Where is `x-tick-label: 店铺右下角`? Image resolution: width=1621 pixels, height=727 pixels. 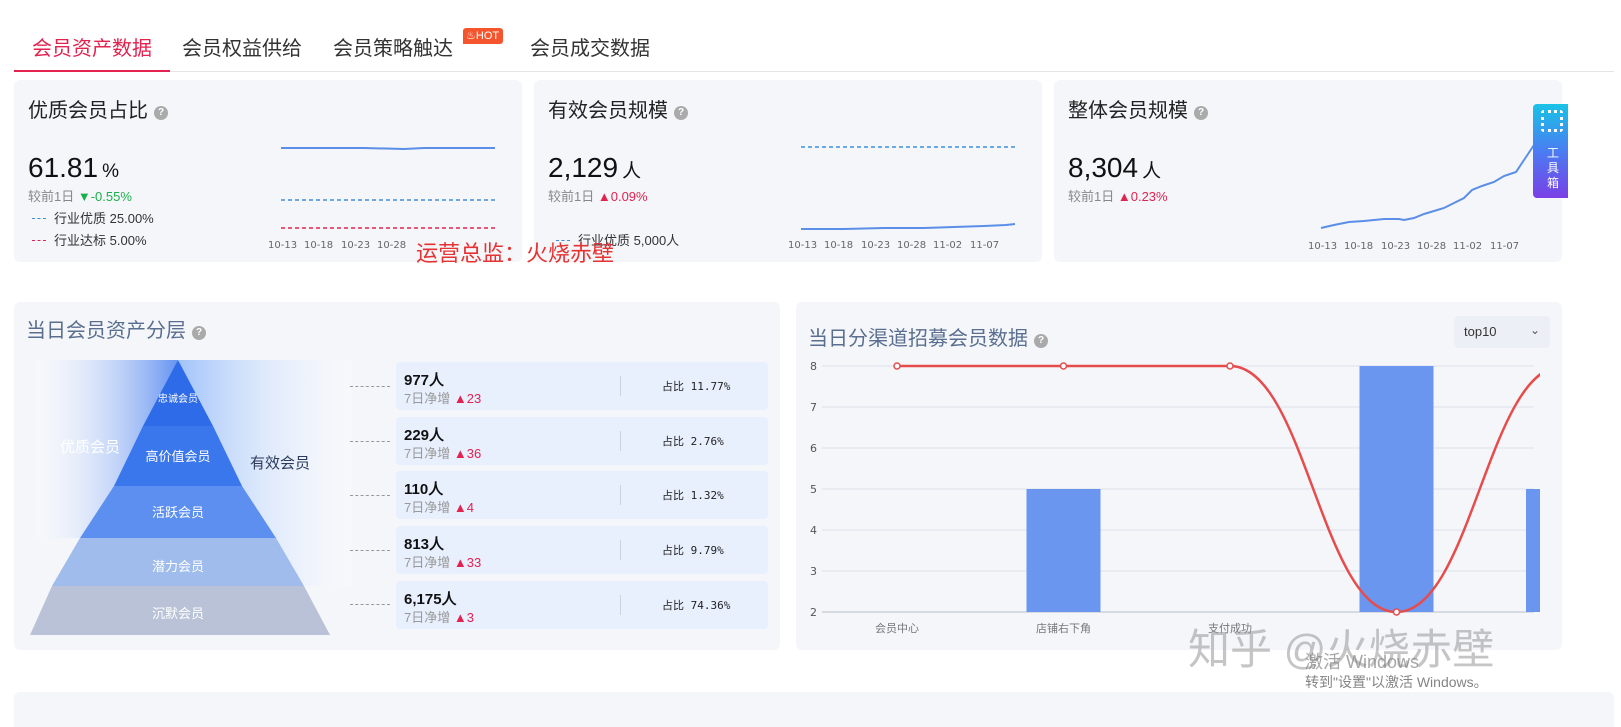 x-tick-label: 店铺右下角 is located at coordinates (1063, 628).